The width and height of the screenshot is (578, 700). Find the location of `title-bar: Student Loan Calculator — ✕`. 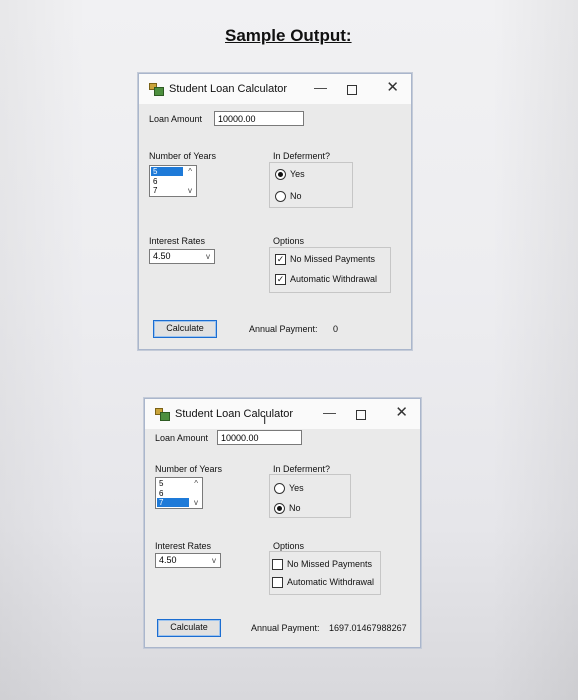

title-bar: Student Loan Calculator — ✕ is located at coordinates (275, 89).